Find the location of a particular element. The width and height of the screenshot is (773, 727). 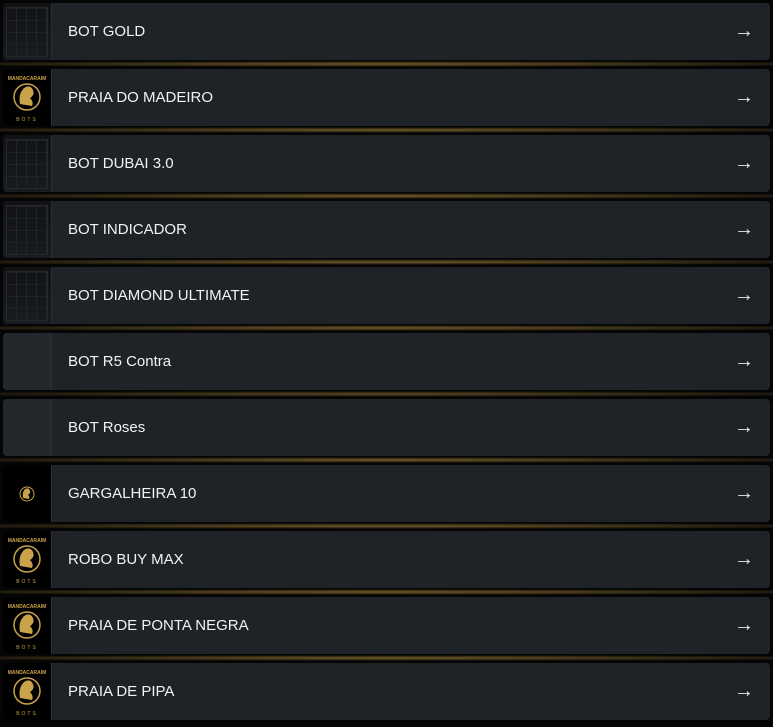

list-item-label: BOT Roses is located at coordinates (107, 427).